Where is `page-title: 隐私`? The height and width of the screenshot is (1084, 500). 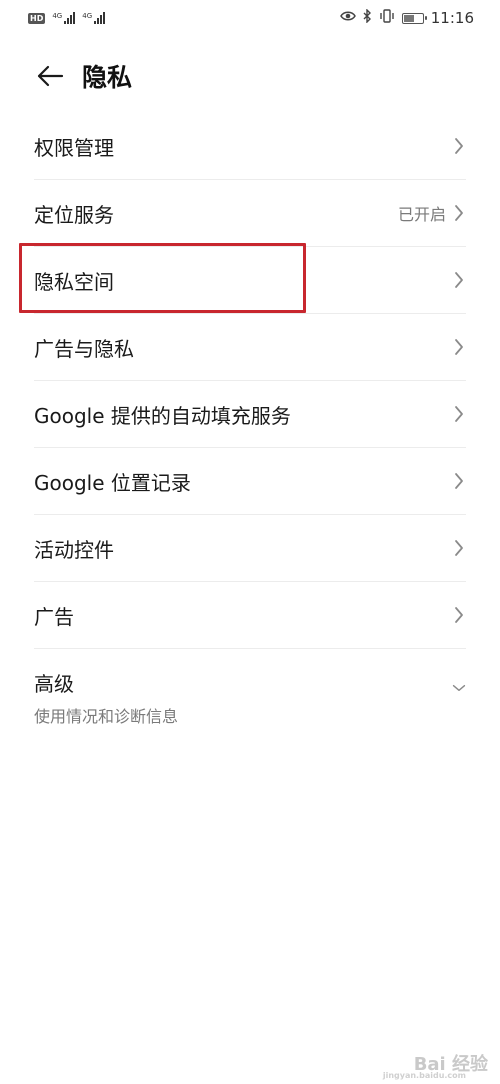 page-title: 隐私 is located at coordinates (107, 77).